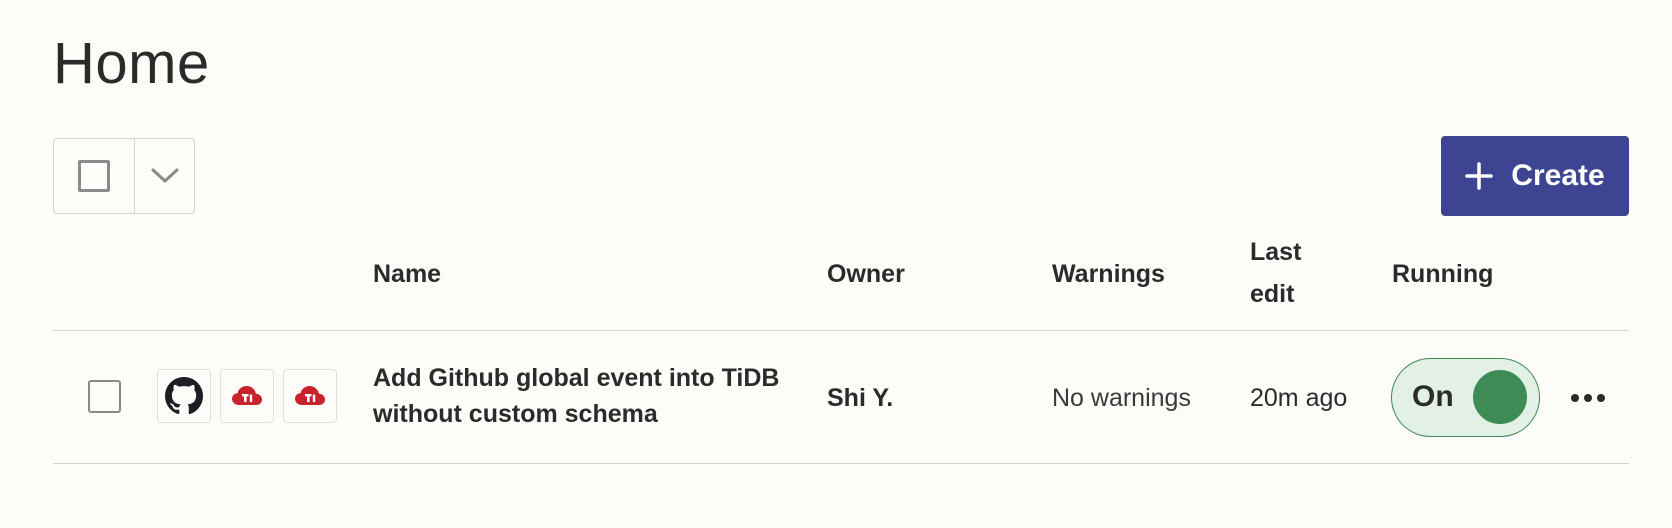  Describe the element at coordinates (407, 274) in the screenshot. I see `column-header-name: Name` at that location.